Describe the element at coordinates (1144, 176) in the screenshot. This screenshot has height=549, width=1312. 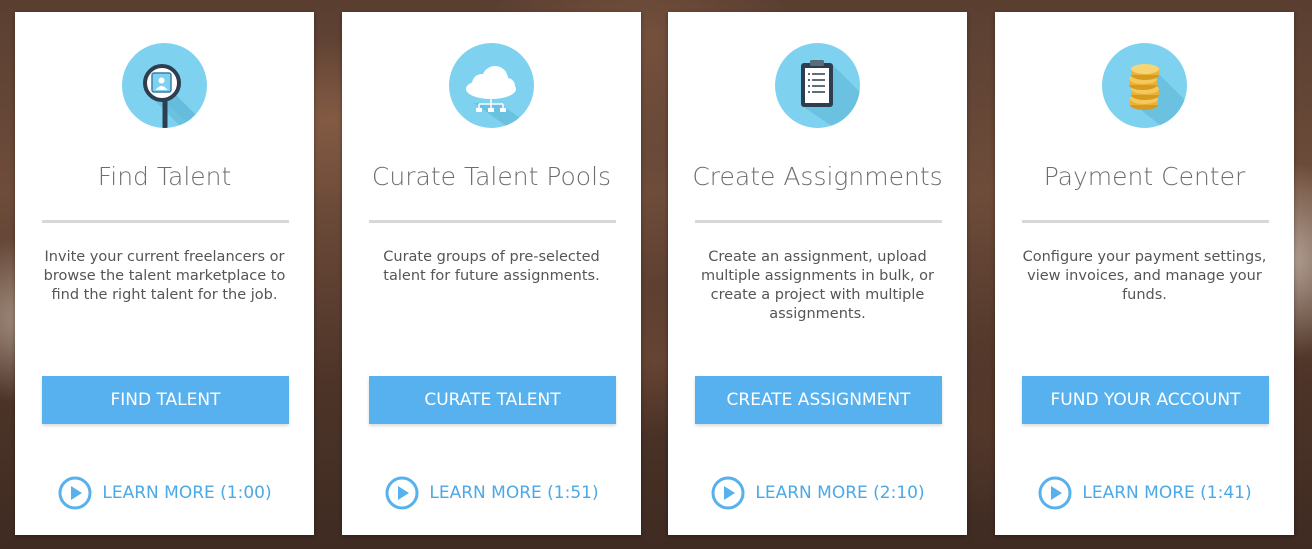
I see `card-title: Payment Center` at that location.